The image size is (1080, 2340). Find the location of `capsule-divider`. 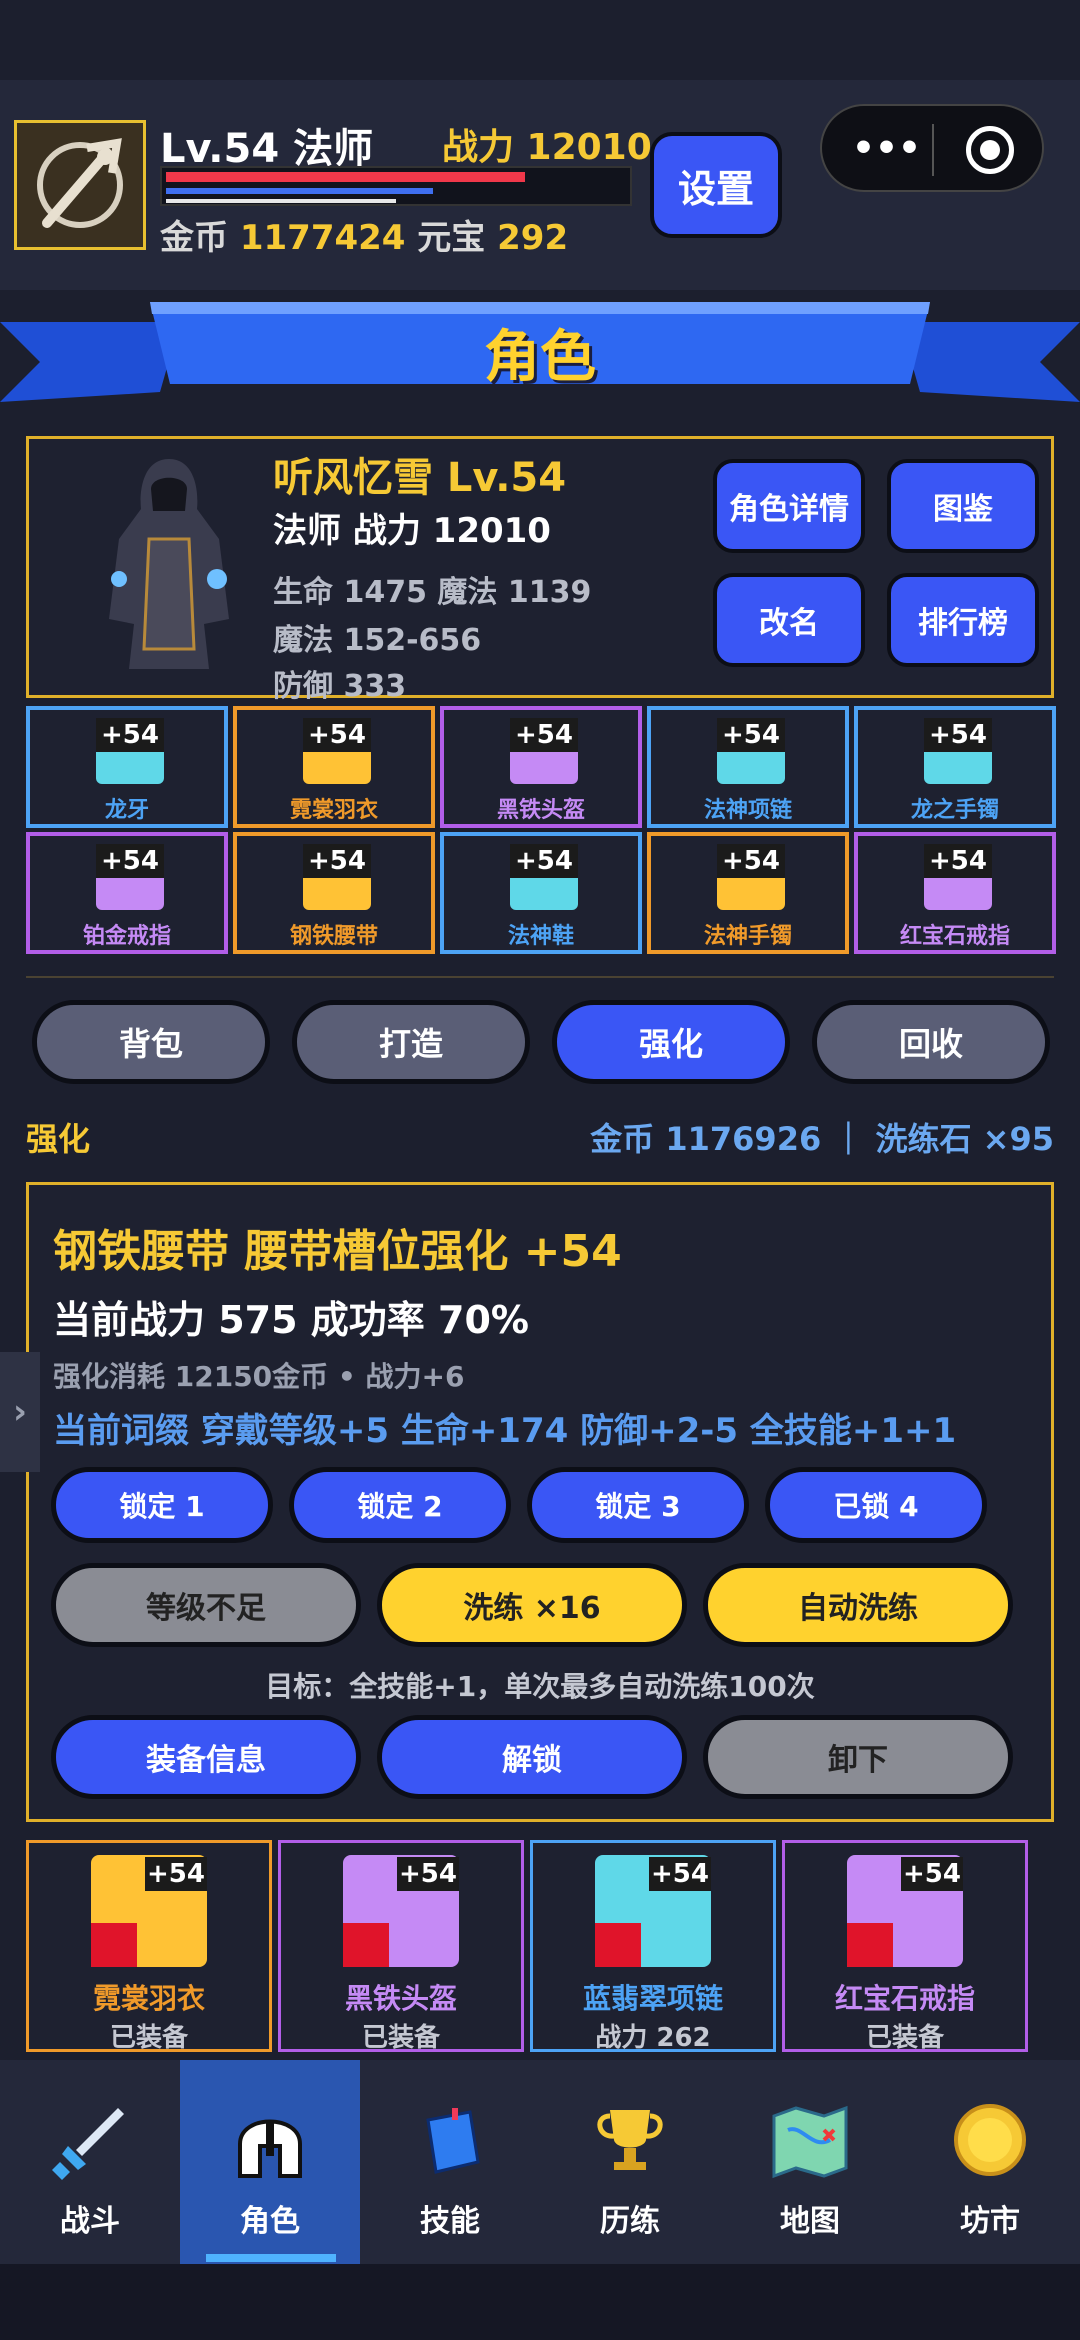

capsule-divider is located at coordinates (933, 150).